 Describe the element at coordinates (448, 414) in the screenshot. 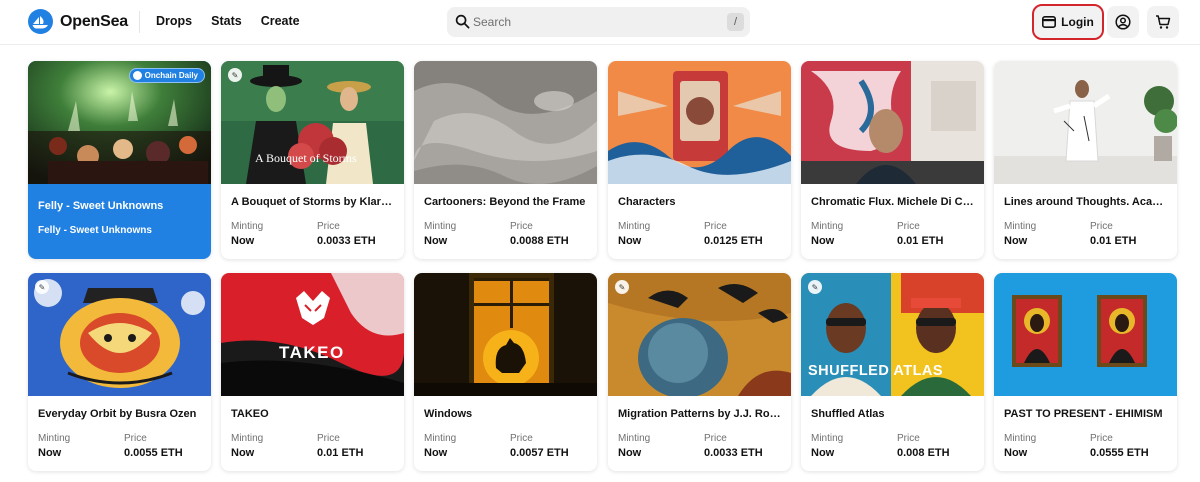

I see `drop-title: Windows` at that location.